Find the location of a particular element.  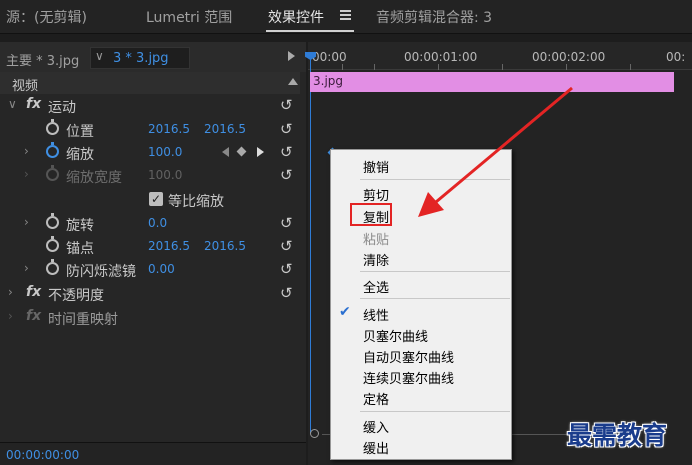

property-flicker-row: › 防闪烁滤镜 0.00 ↺ is located at coordinates (153, 269).